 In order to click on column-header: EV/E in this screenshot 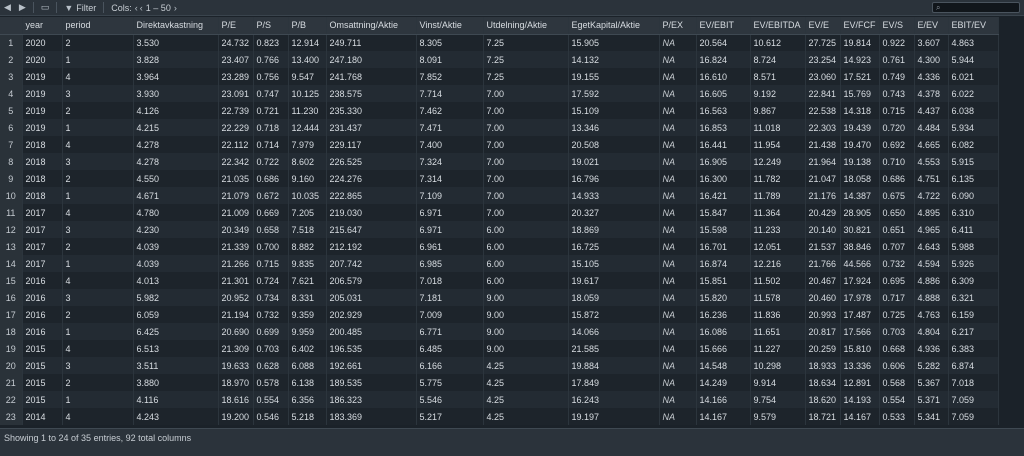, I will do `click(823, 26)`.